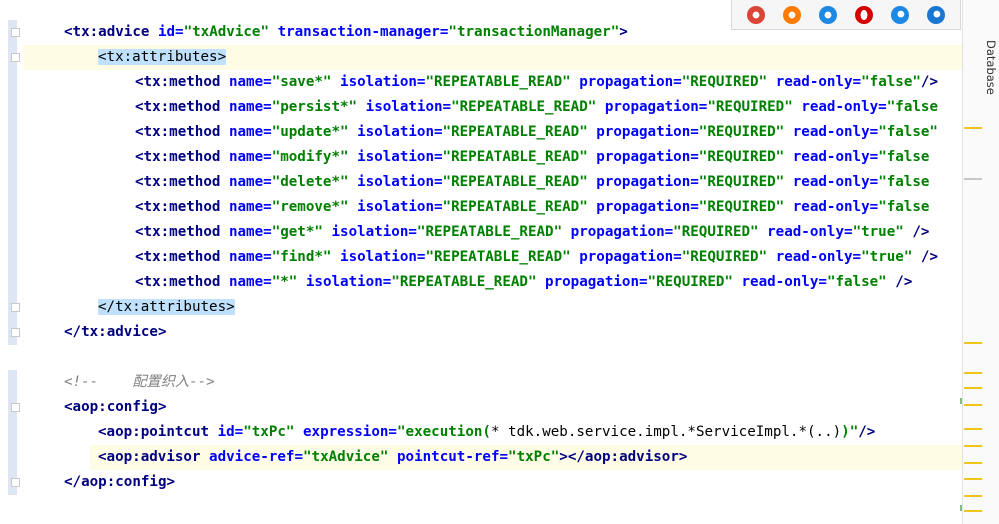 The height and width of the screenshot is (524, 999). What do you see at coordinates (623, 32) in the screenshot?
I see `code-token-tag: >` at bounding box center [623, 32].